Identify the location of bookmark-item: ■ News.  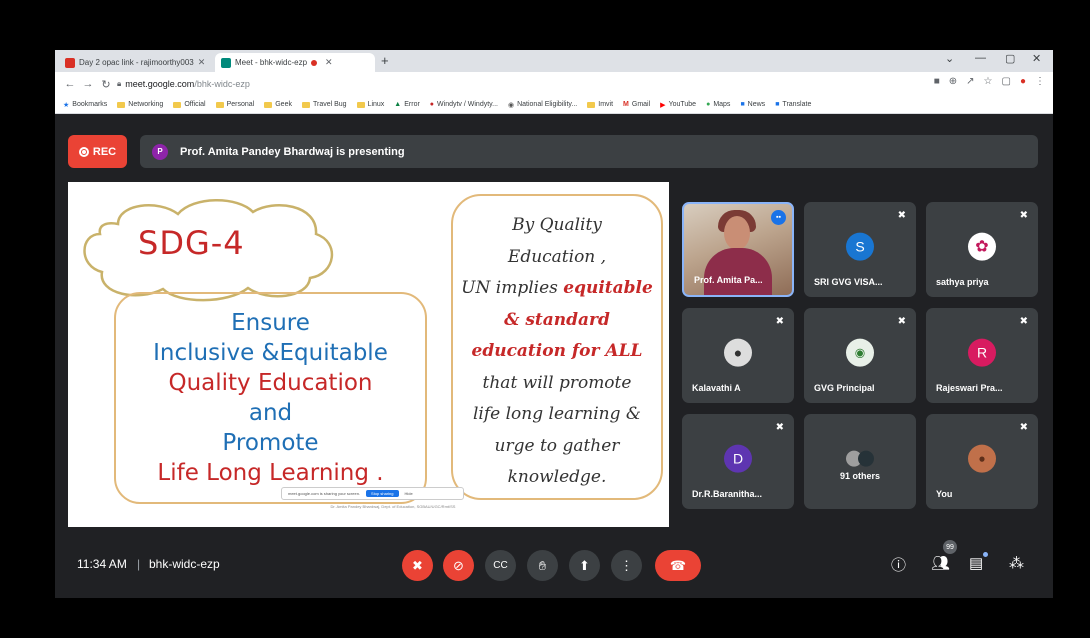
(752, 104).